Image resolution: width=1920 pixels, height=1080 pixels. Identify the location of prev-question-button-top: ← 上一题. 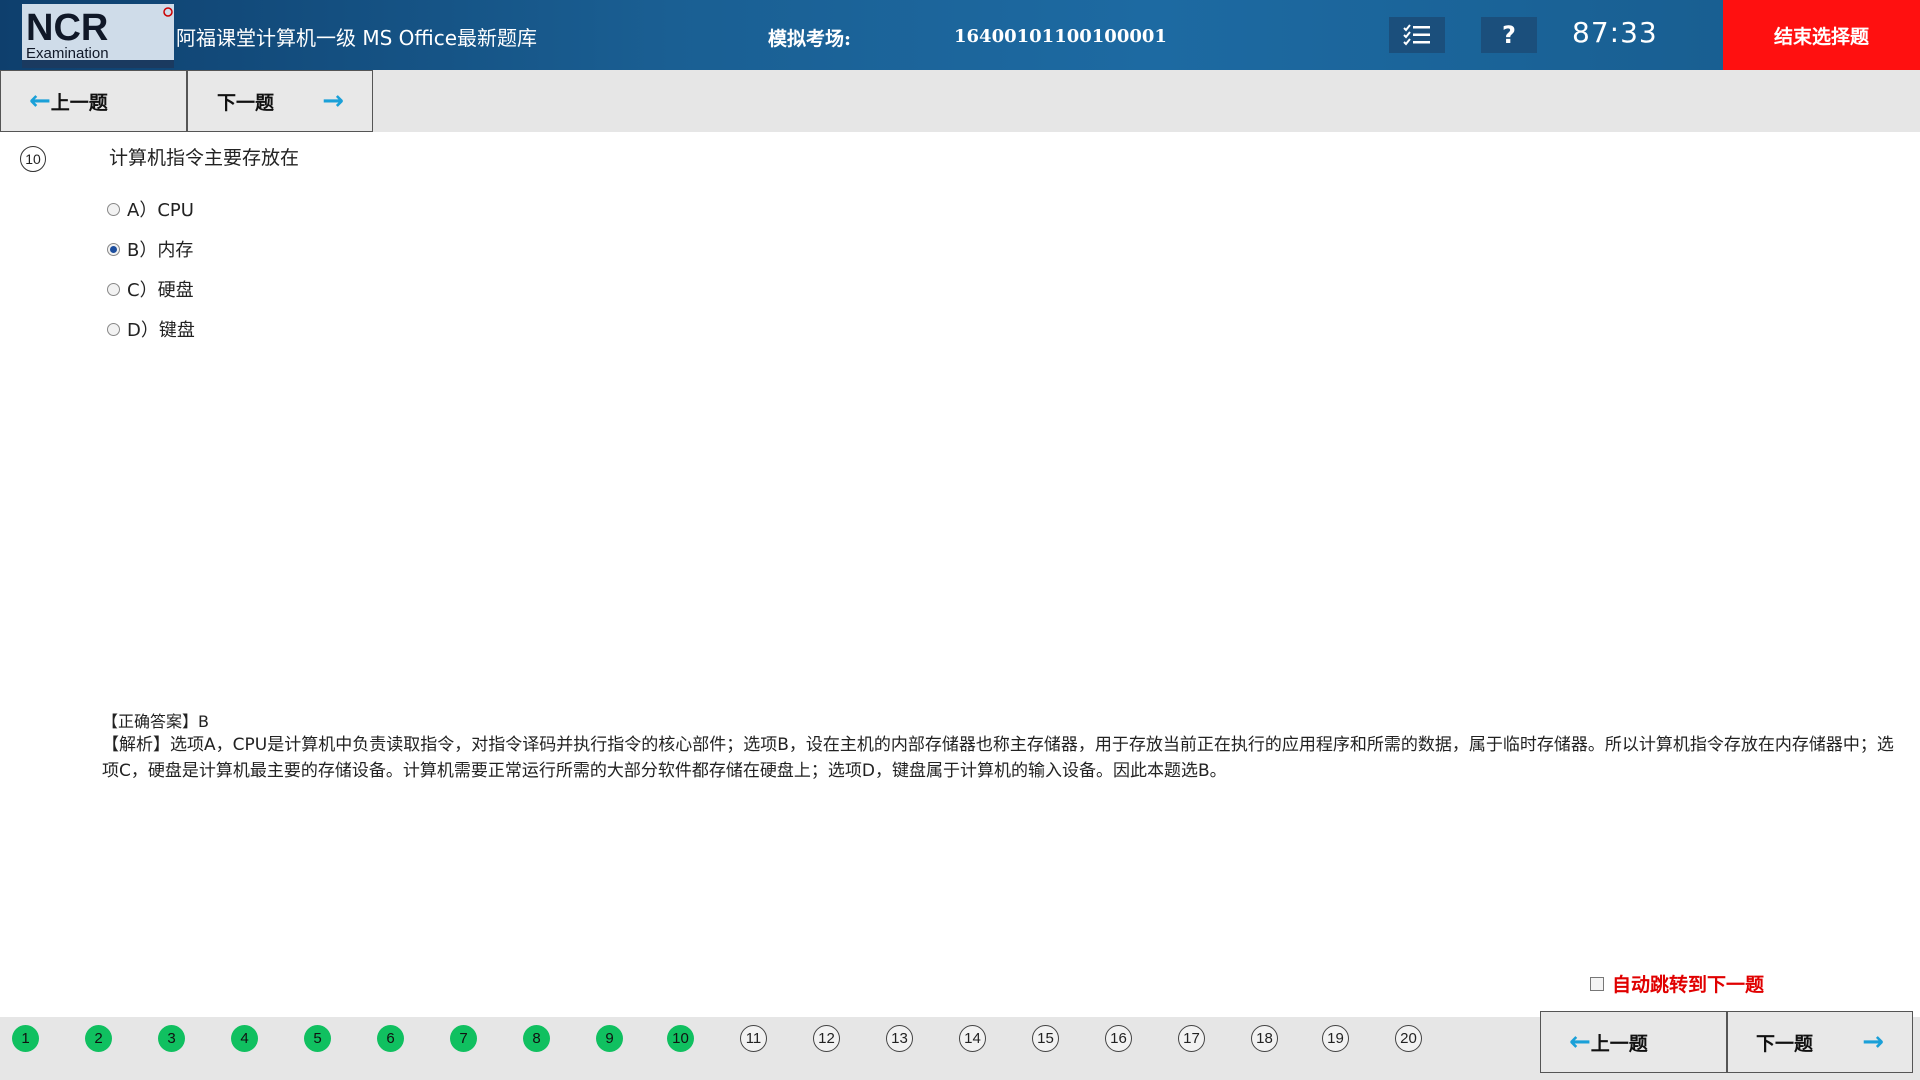
(93, 101).